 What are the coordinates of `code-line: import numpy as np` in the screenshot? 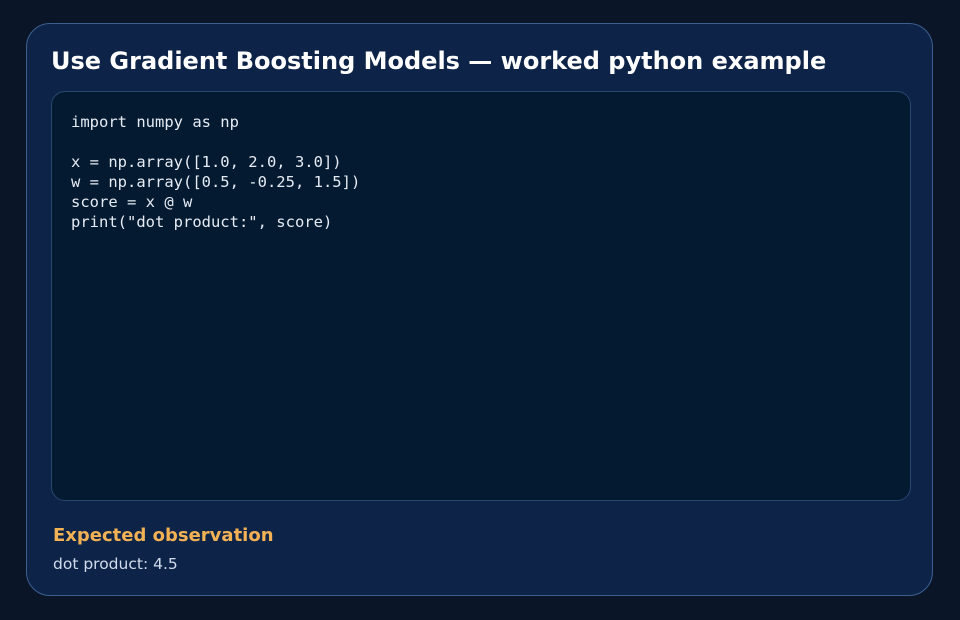 It's located at (155, 122).